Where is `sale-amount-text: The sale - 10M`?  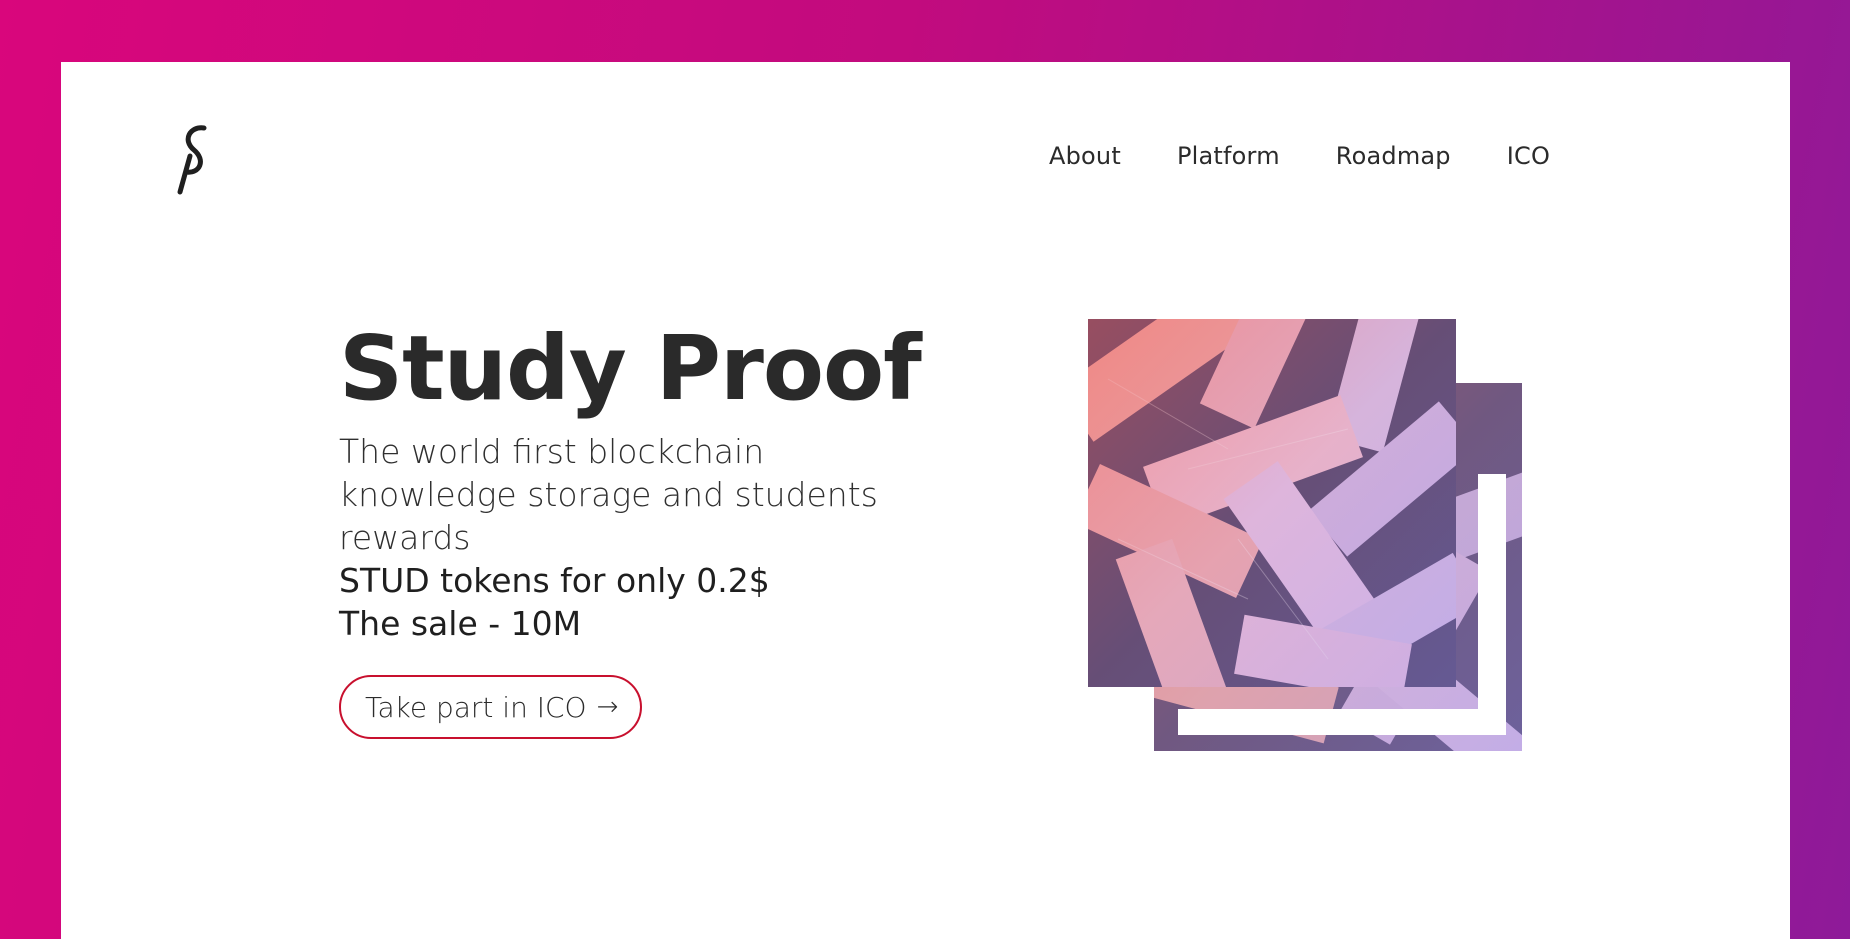 sale-amount-text: The sale - 10M is located at coordinates (460, 623).